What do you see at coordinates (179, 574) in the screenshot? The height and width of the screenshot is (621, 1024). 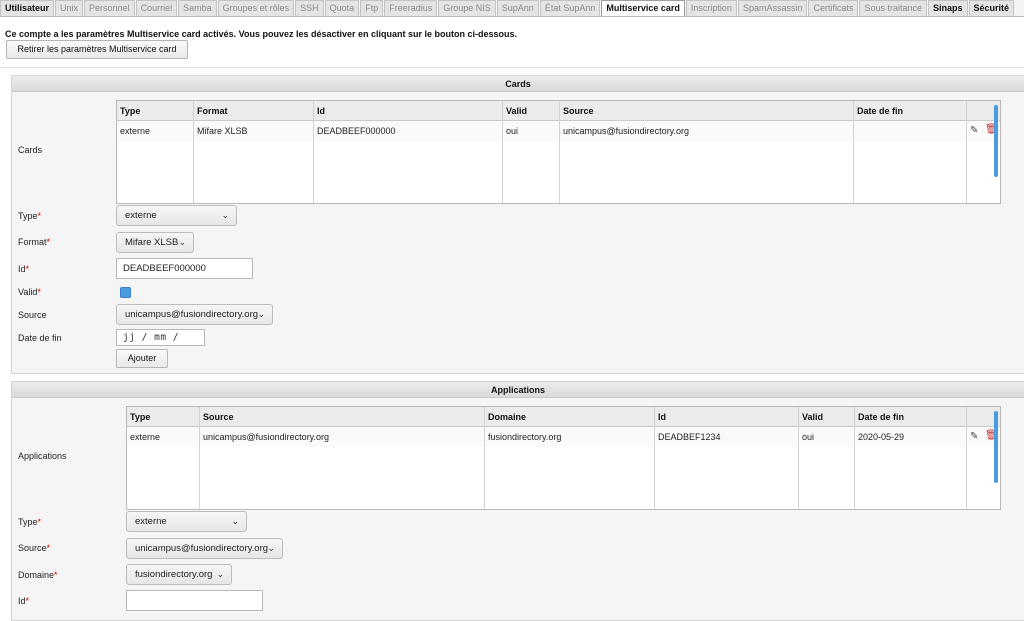 I see `domaine-select: fusiondirectory.org ⌄` at bounding box center [179, 574].